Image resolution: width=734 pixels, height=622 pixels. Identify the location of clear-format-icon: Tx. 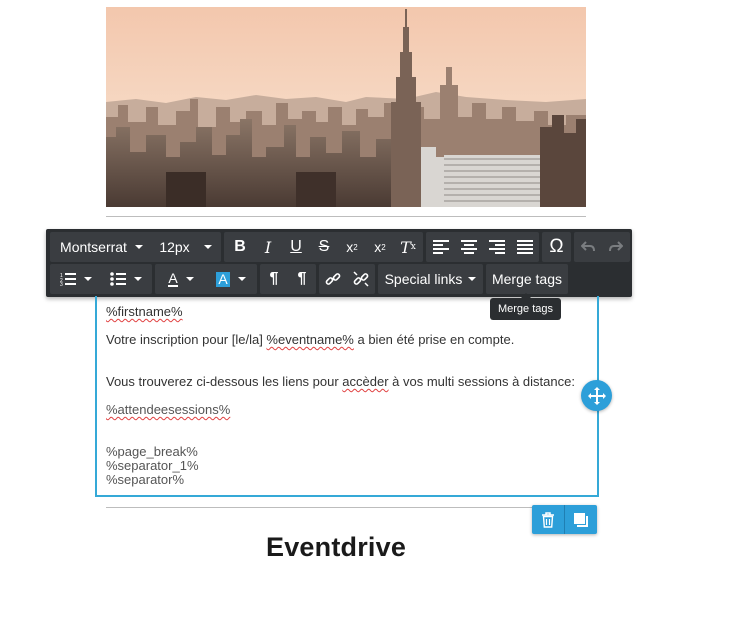
(408, 247).